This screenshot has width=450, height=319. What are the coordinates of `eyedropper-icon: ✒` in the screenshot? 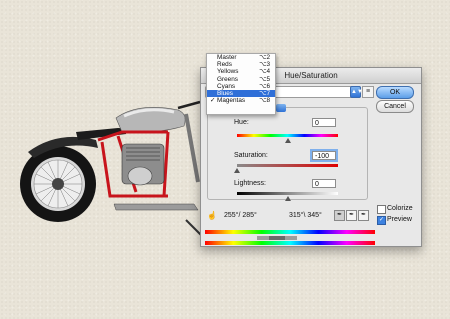 It's located at (339, 215).